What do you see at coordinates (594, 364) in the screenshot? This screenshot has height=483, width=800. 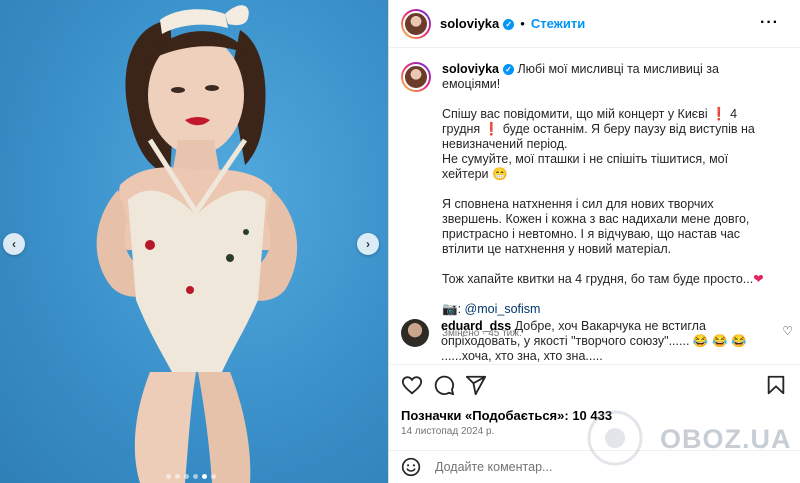 I see `actions-divider` at bounding box center [594, 364].